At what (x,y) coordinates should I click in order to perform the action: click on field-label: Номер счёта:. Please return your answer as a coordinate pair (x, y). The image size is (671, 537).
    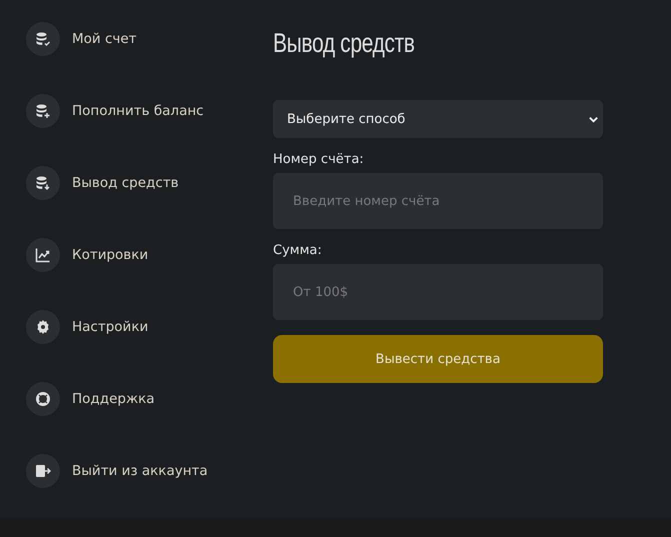
    Looking at the image, I should click on (319, 159).